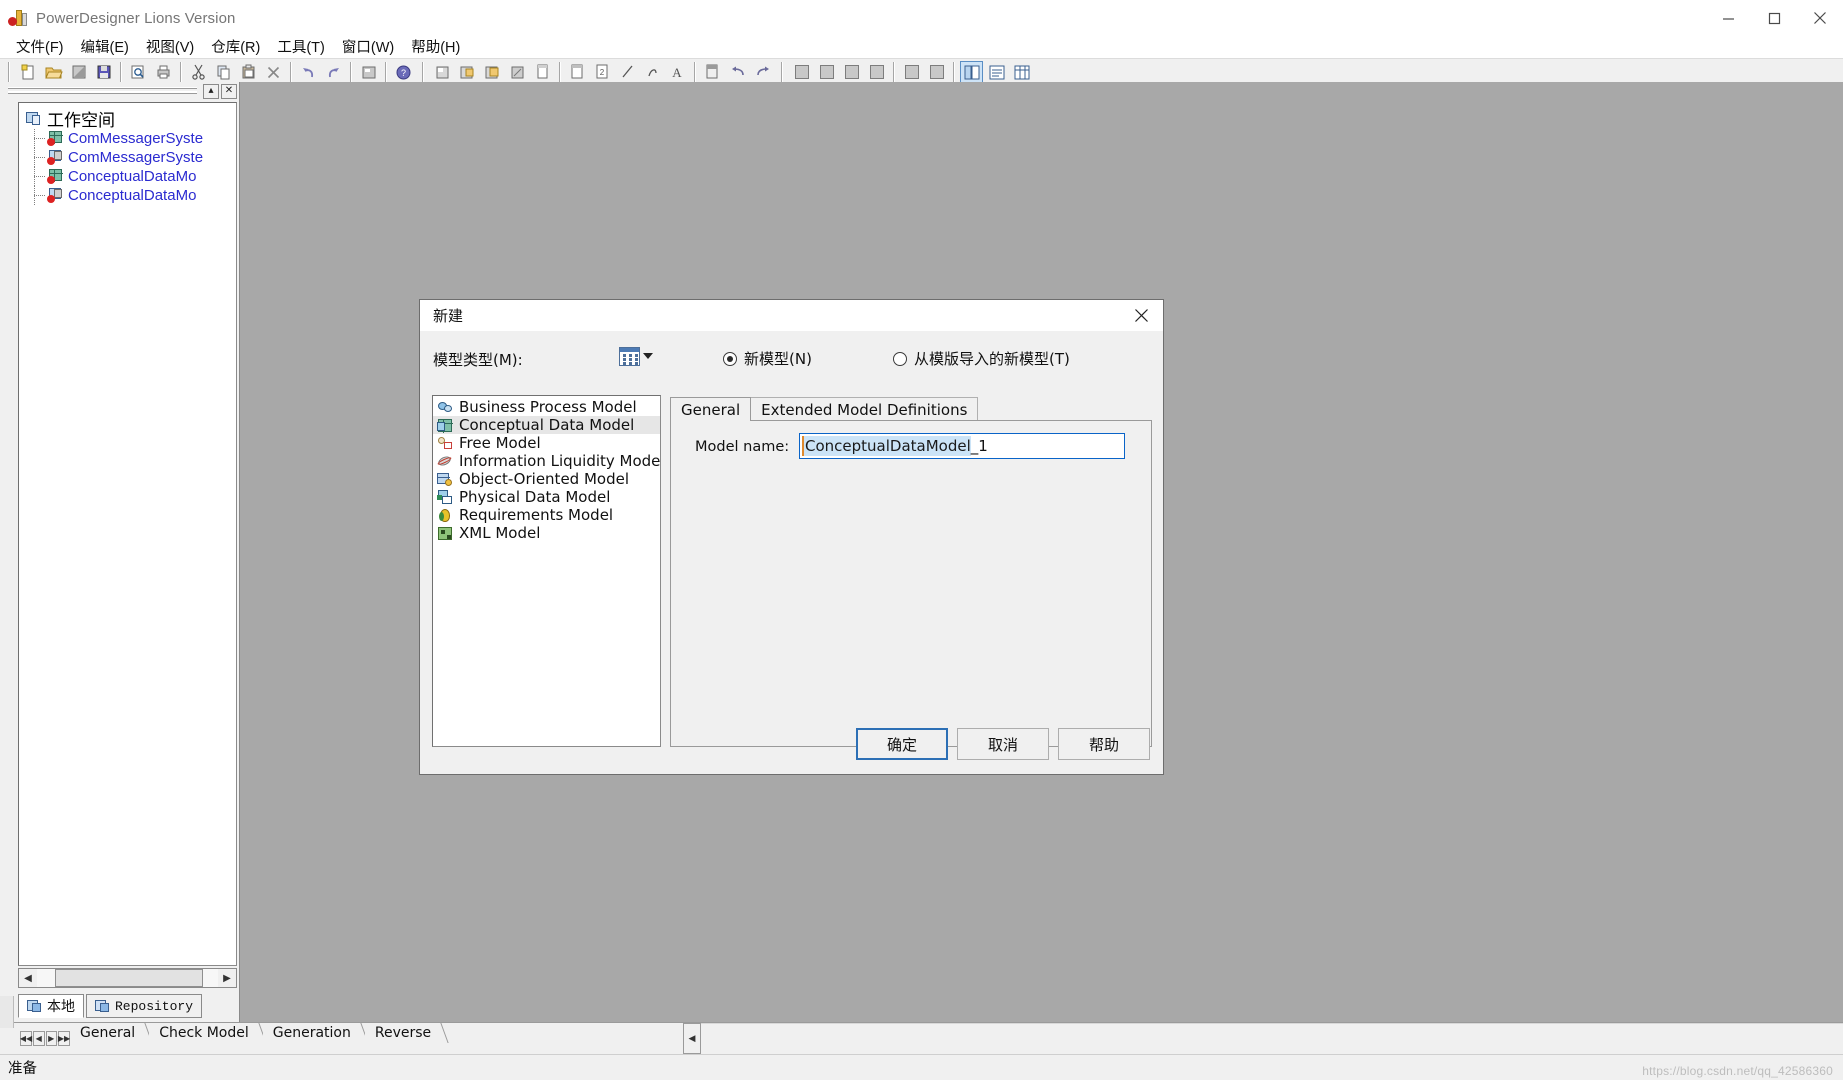 This screenshot has height=1080, width=1843. I want to click on cancel-button: 取消, so click(1003, 744).